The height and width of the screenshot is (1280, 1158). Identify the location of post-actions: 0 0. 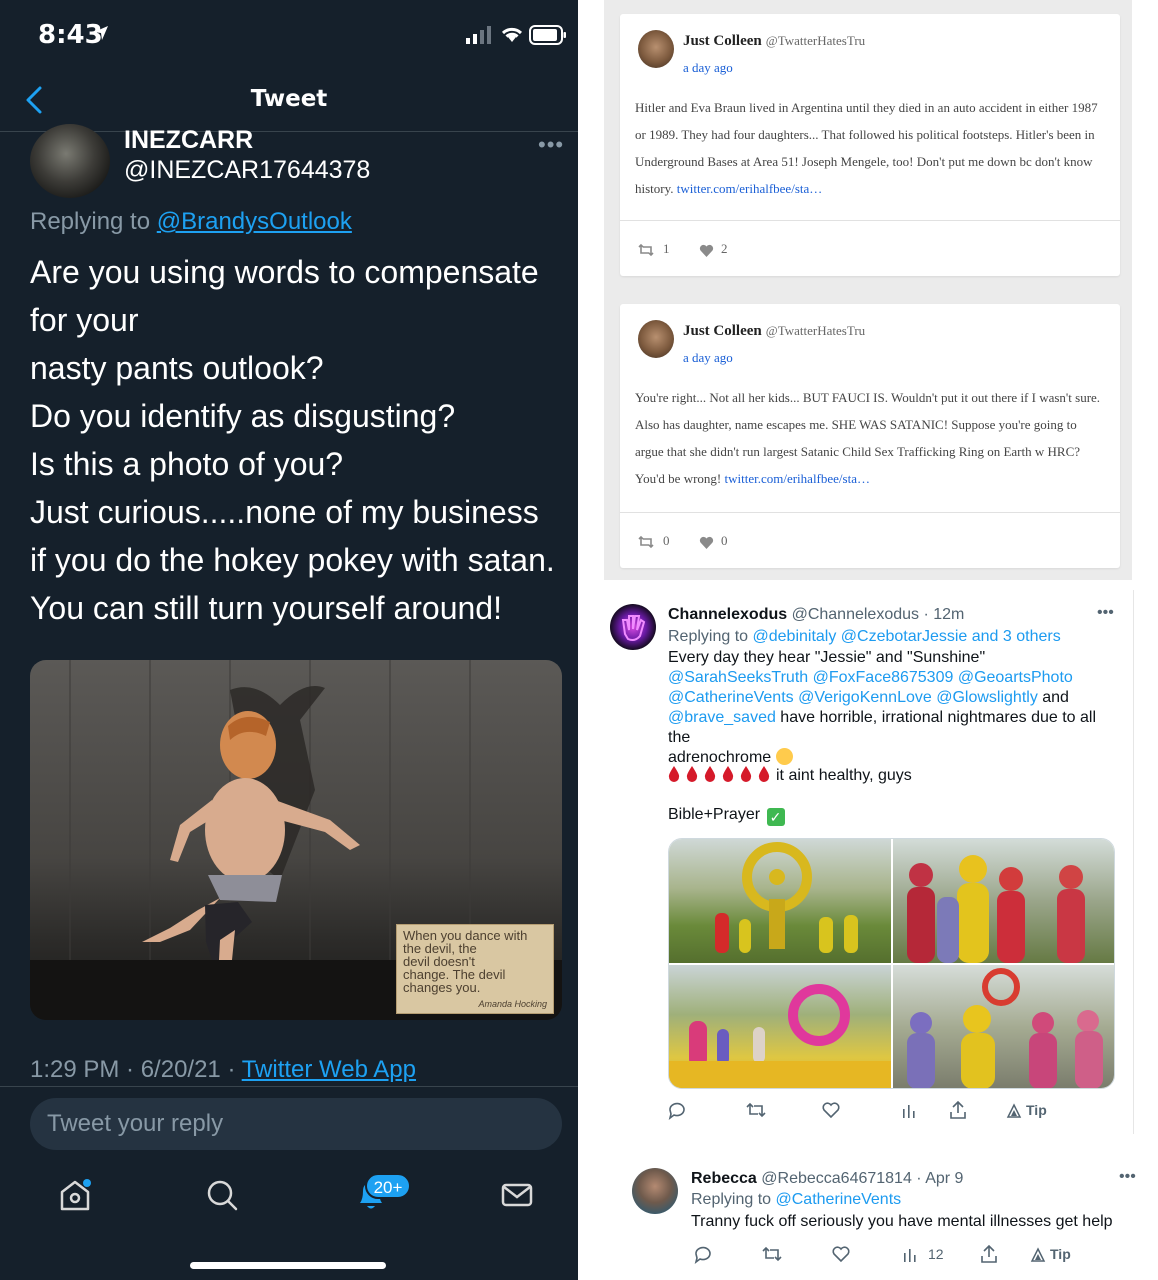
(870, 540).